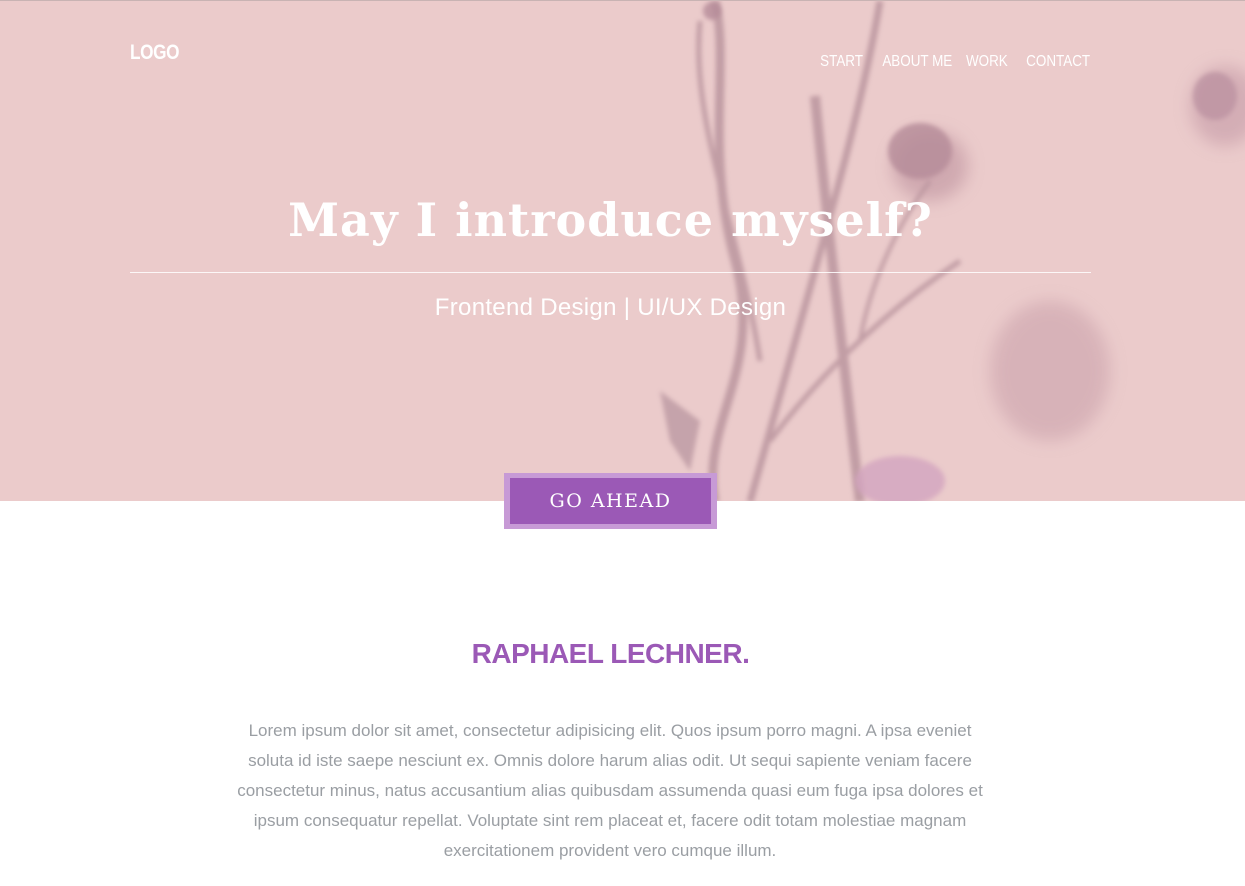 The height and width of the screenshot is (886, 1245). I want to click on hero-divider, so click(610, 272).